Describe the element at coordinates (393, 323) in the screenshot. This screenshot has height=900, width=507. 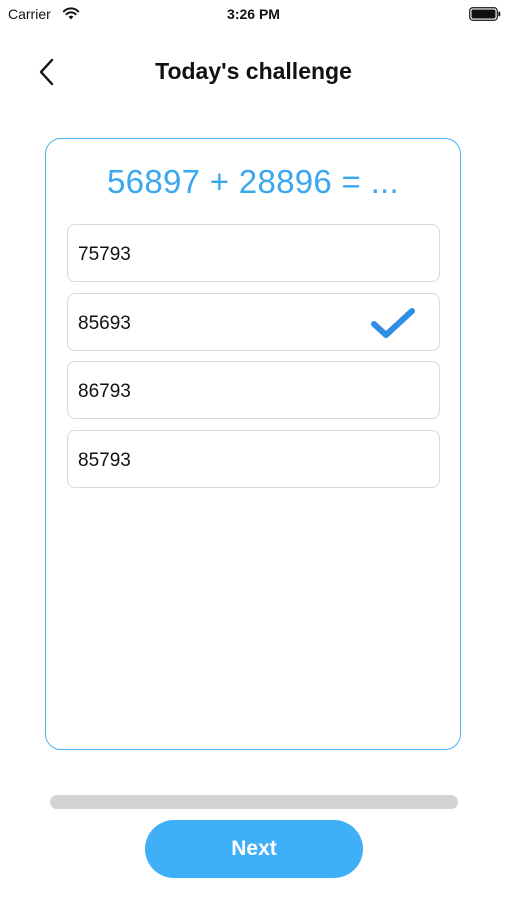
I see `checkmark-icon` at that location.